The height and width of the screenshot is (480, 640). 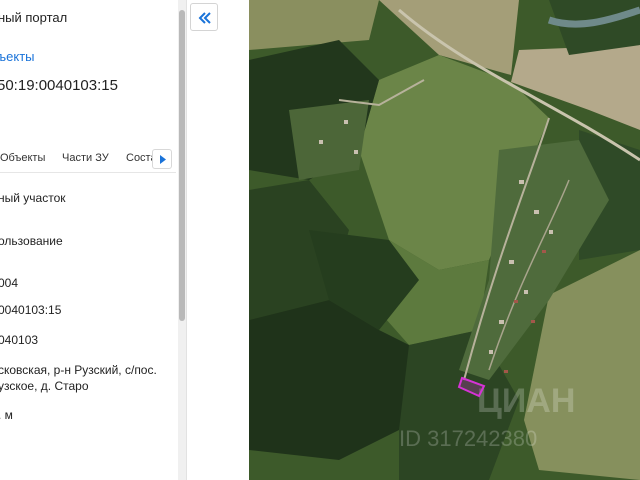 What do you see at coordinates (6, 415) in the screenshot?
I see `field-area: . м` at bounding box center [6, 415].